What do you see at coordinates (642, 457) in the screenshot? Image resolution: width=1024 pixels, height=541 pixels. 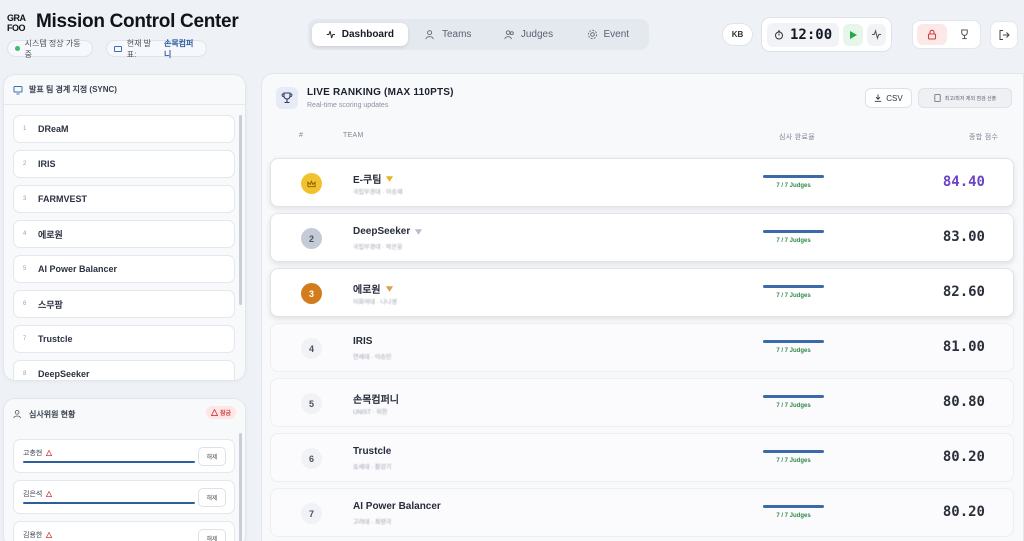 I see `table-row: 6 Trustcle 효세대 · 황강기 7 / 7 Judges 80.20` at bounding box center [642, 457].